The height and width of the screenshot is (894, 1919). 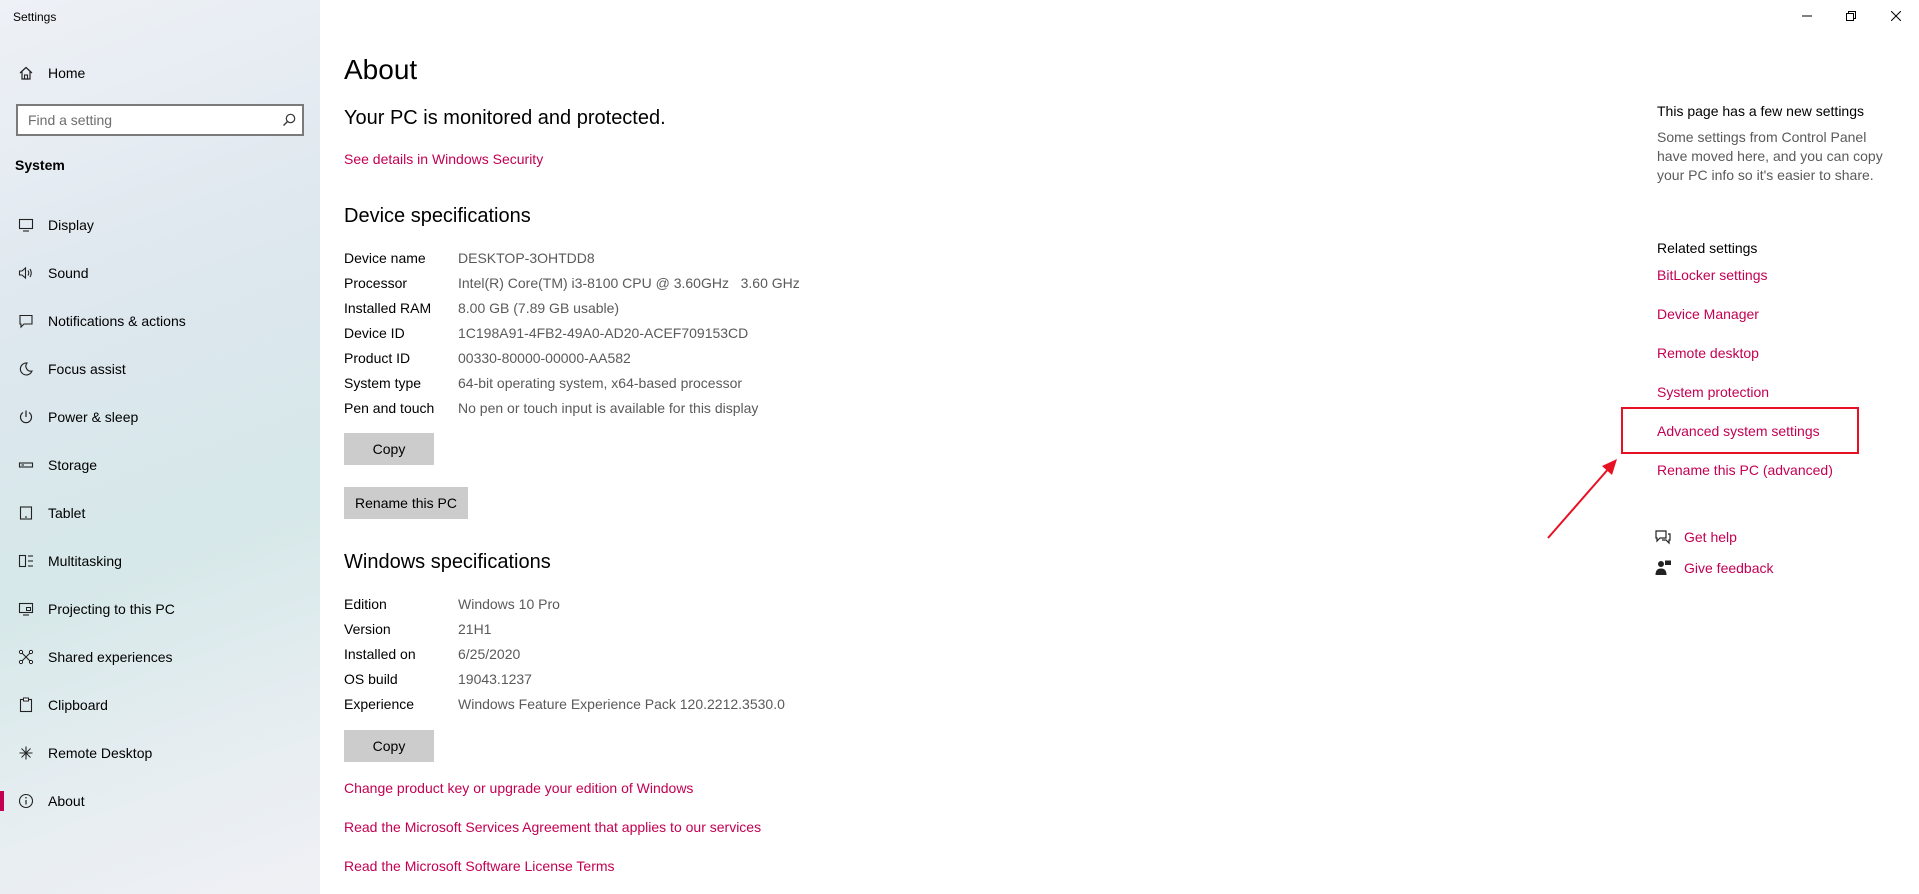 What do you see at coordinates (374, 333) in the screenshot?
I see `spec-key: Device ID` at bounding box center [374, 333].